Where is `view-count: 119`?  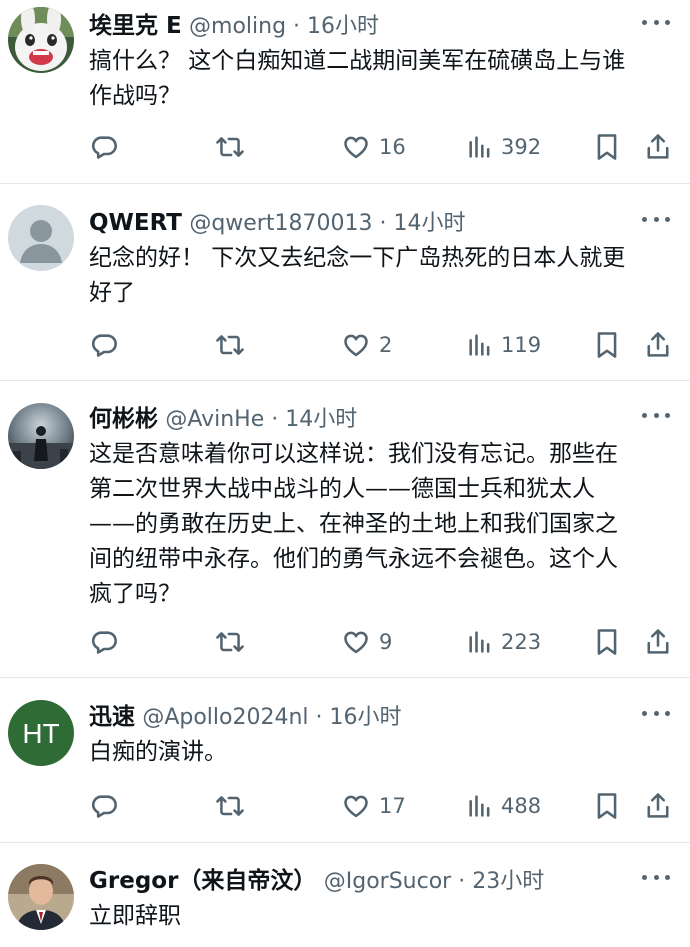 view-count: 119 is located at coordinates (521, 345).